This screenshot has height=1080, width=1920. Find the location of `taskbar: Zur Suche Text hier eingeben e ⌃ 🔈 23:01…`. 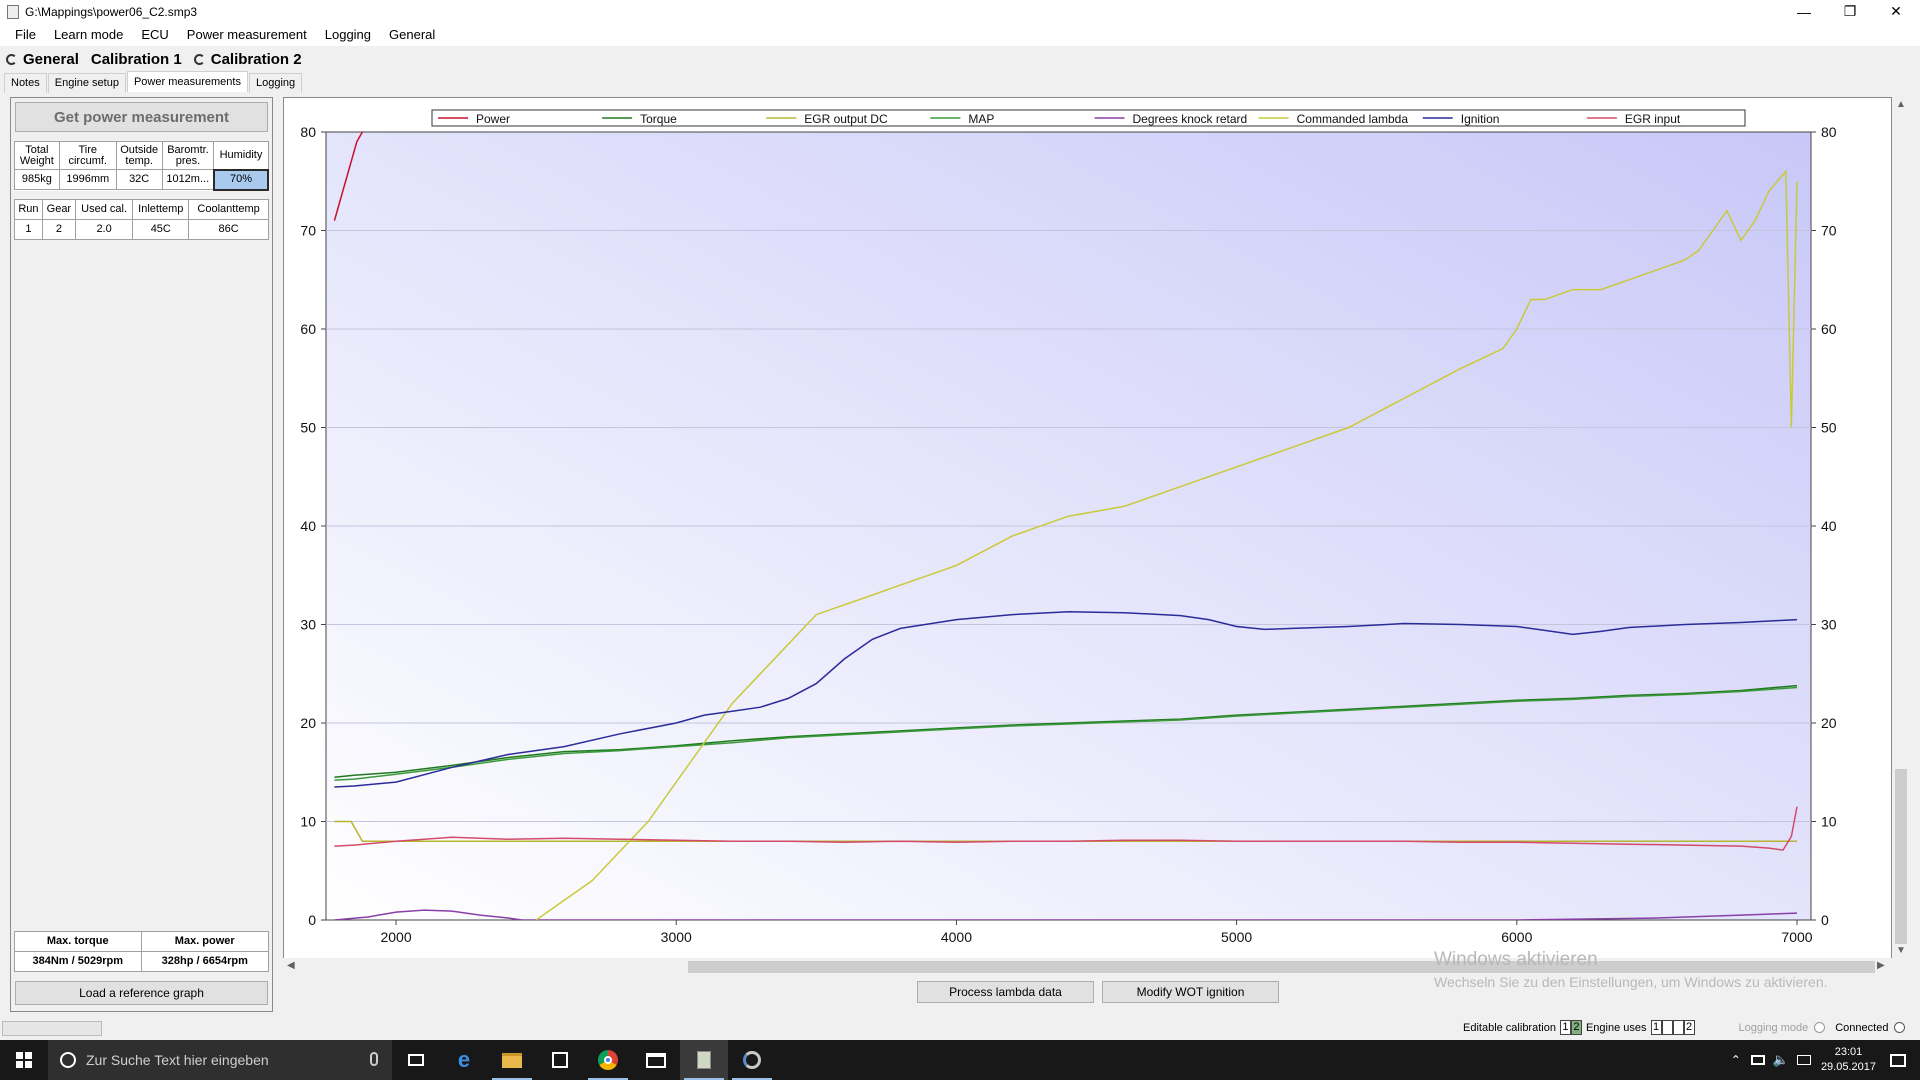

taskbar: Zur Suche Text hier eingeben e ⌃ 🔈 23:01… is located at coordinates (960, 1060).